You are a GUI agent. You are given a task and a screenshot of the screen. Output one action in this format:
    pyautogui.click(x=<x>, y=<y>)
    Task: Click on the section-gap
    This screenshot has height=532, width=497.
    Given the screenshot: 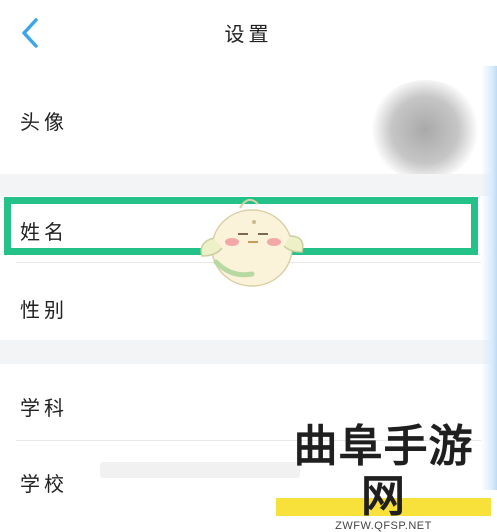 What is the action you would take?
    pyautogui.click(x=248, y=352)
    